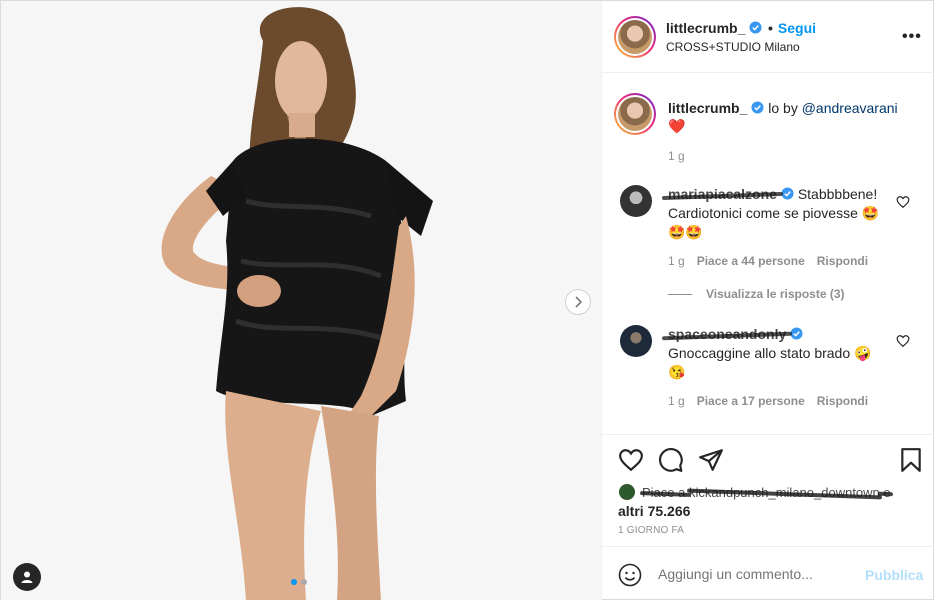 The width and height of the screenshot is (934, 600). What do you see at coordinates (756, 294) in the screenshot?
I see `view-replies-button: Visualizza le risposte (3)` at bounding box center [756, 294].